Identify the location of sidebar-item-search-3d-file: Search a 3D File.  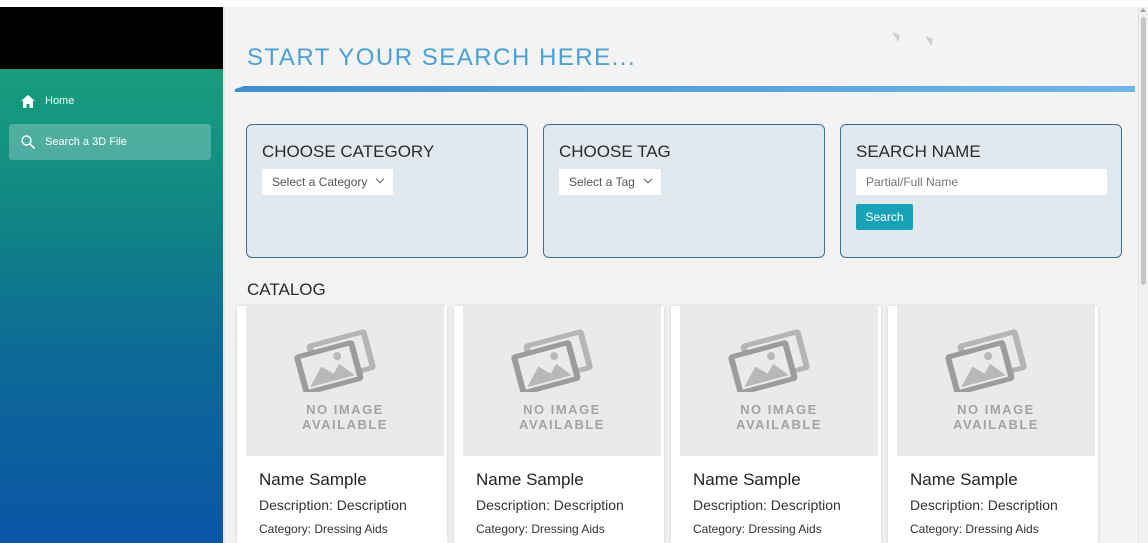
(110, 142).